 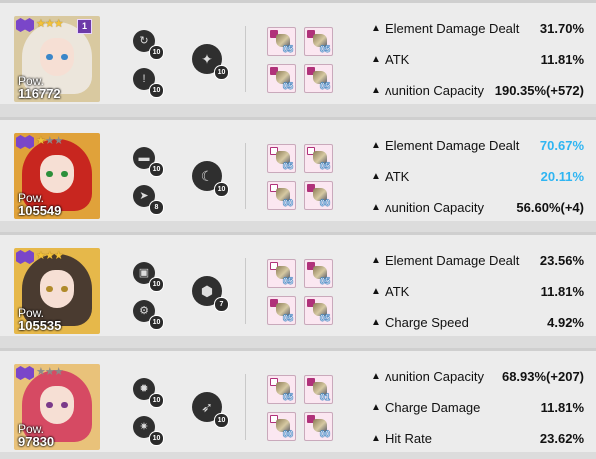 What do you see at coordinates (318, 389) in the screenshot?
I see `gear-slot: 01` at bounding box center [318, 389].